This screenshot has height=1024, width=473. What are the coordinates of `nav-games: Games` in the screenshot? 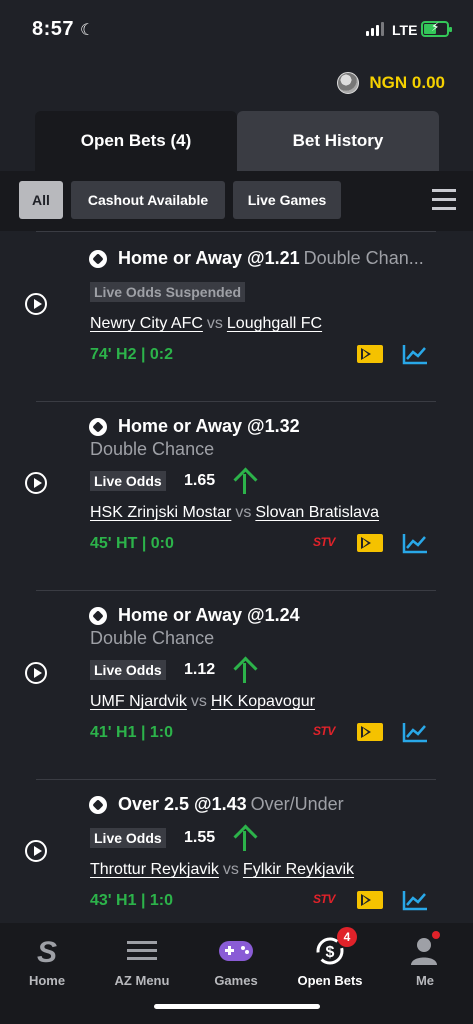 It's located at (236, 958).